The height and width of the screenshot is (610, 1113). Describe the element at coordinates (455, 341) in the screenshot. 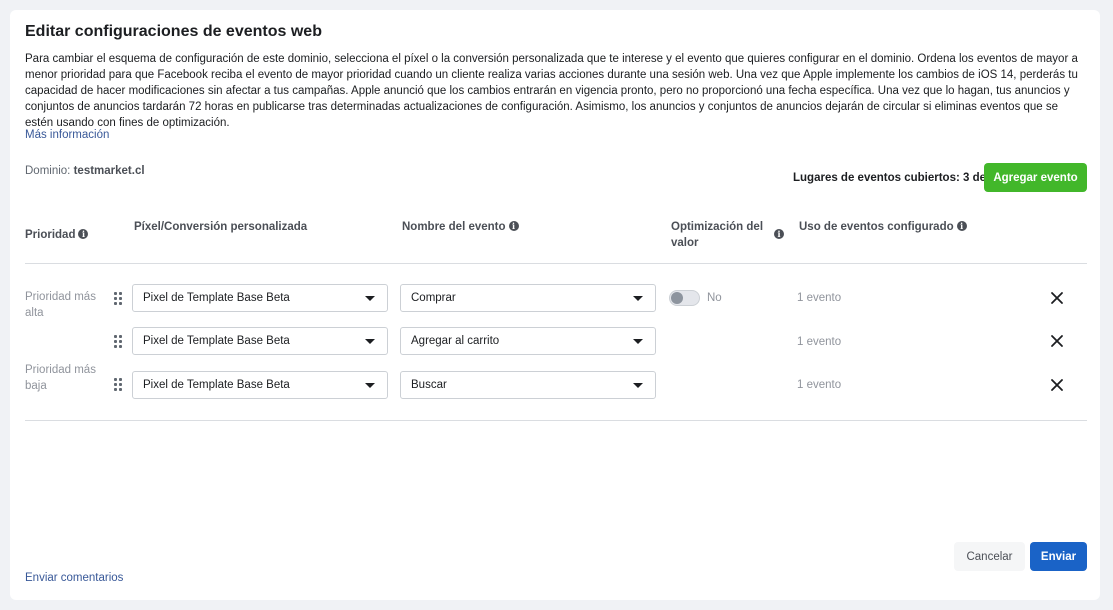

I see `event-select-value: Agregar al carrito` at that location.